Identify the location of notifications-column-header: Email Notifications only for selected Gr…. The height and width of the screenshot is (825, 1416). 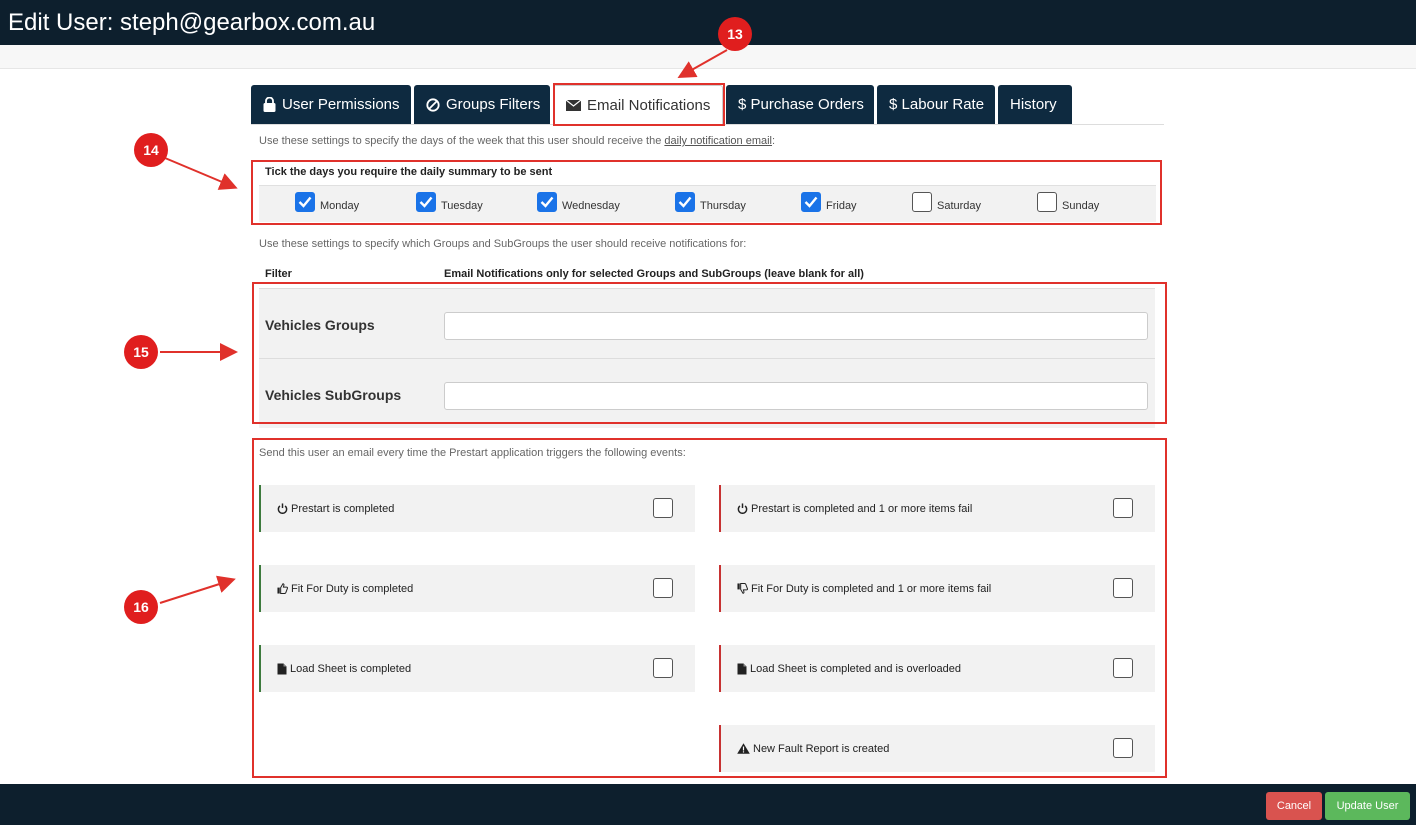
(654, 274).